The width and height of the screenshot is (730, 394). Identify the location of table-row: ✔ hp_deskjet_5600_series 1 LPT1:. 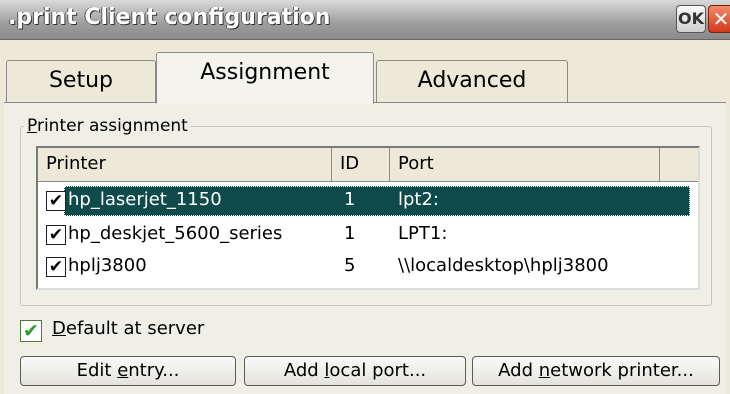
(369, 235).